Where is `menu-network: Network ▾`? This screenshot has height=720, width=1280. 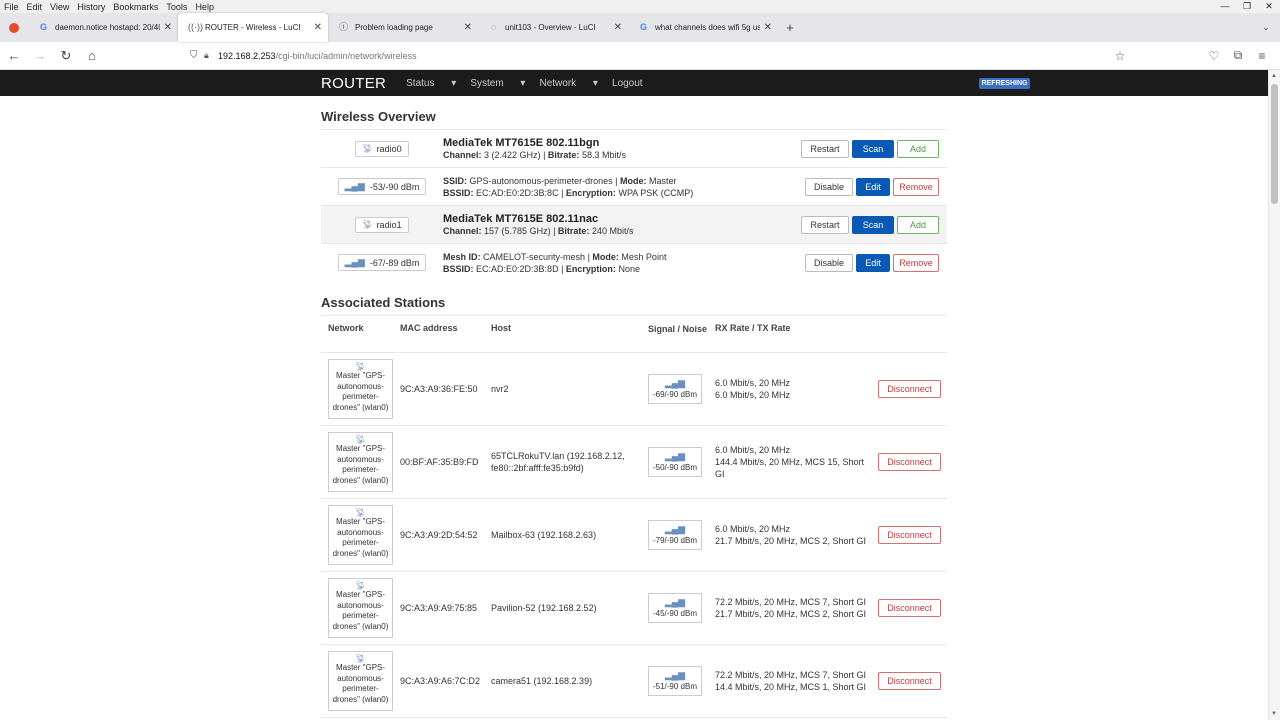 menu-network: Network ▾ is located at coordinates (568, 83).